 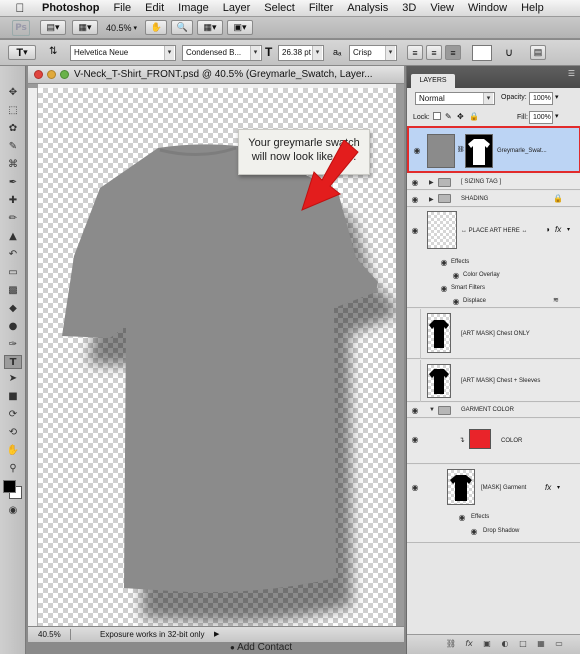 What do you see at coordinates (13, 362) in the screenshot?
I see `type-tool-icon: T` at bounding box center [13, 362].